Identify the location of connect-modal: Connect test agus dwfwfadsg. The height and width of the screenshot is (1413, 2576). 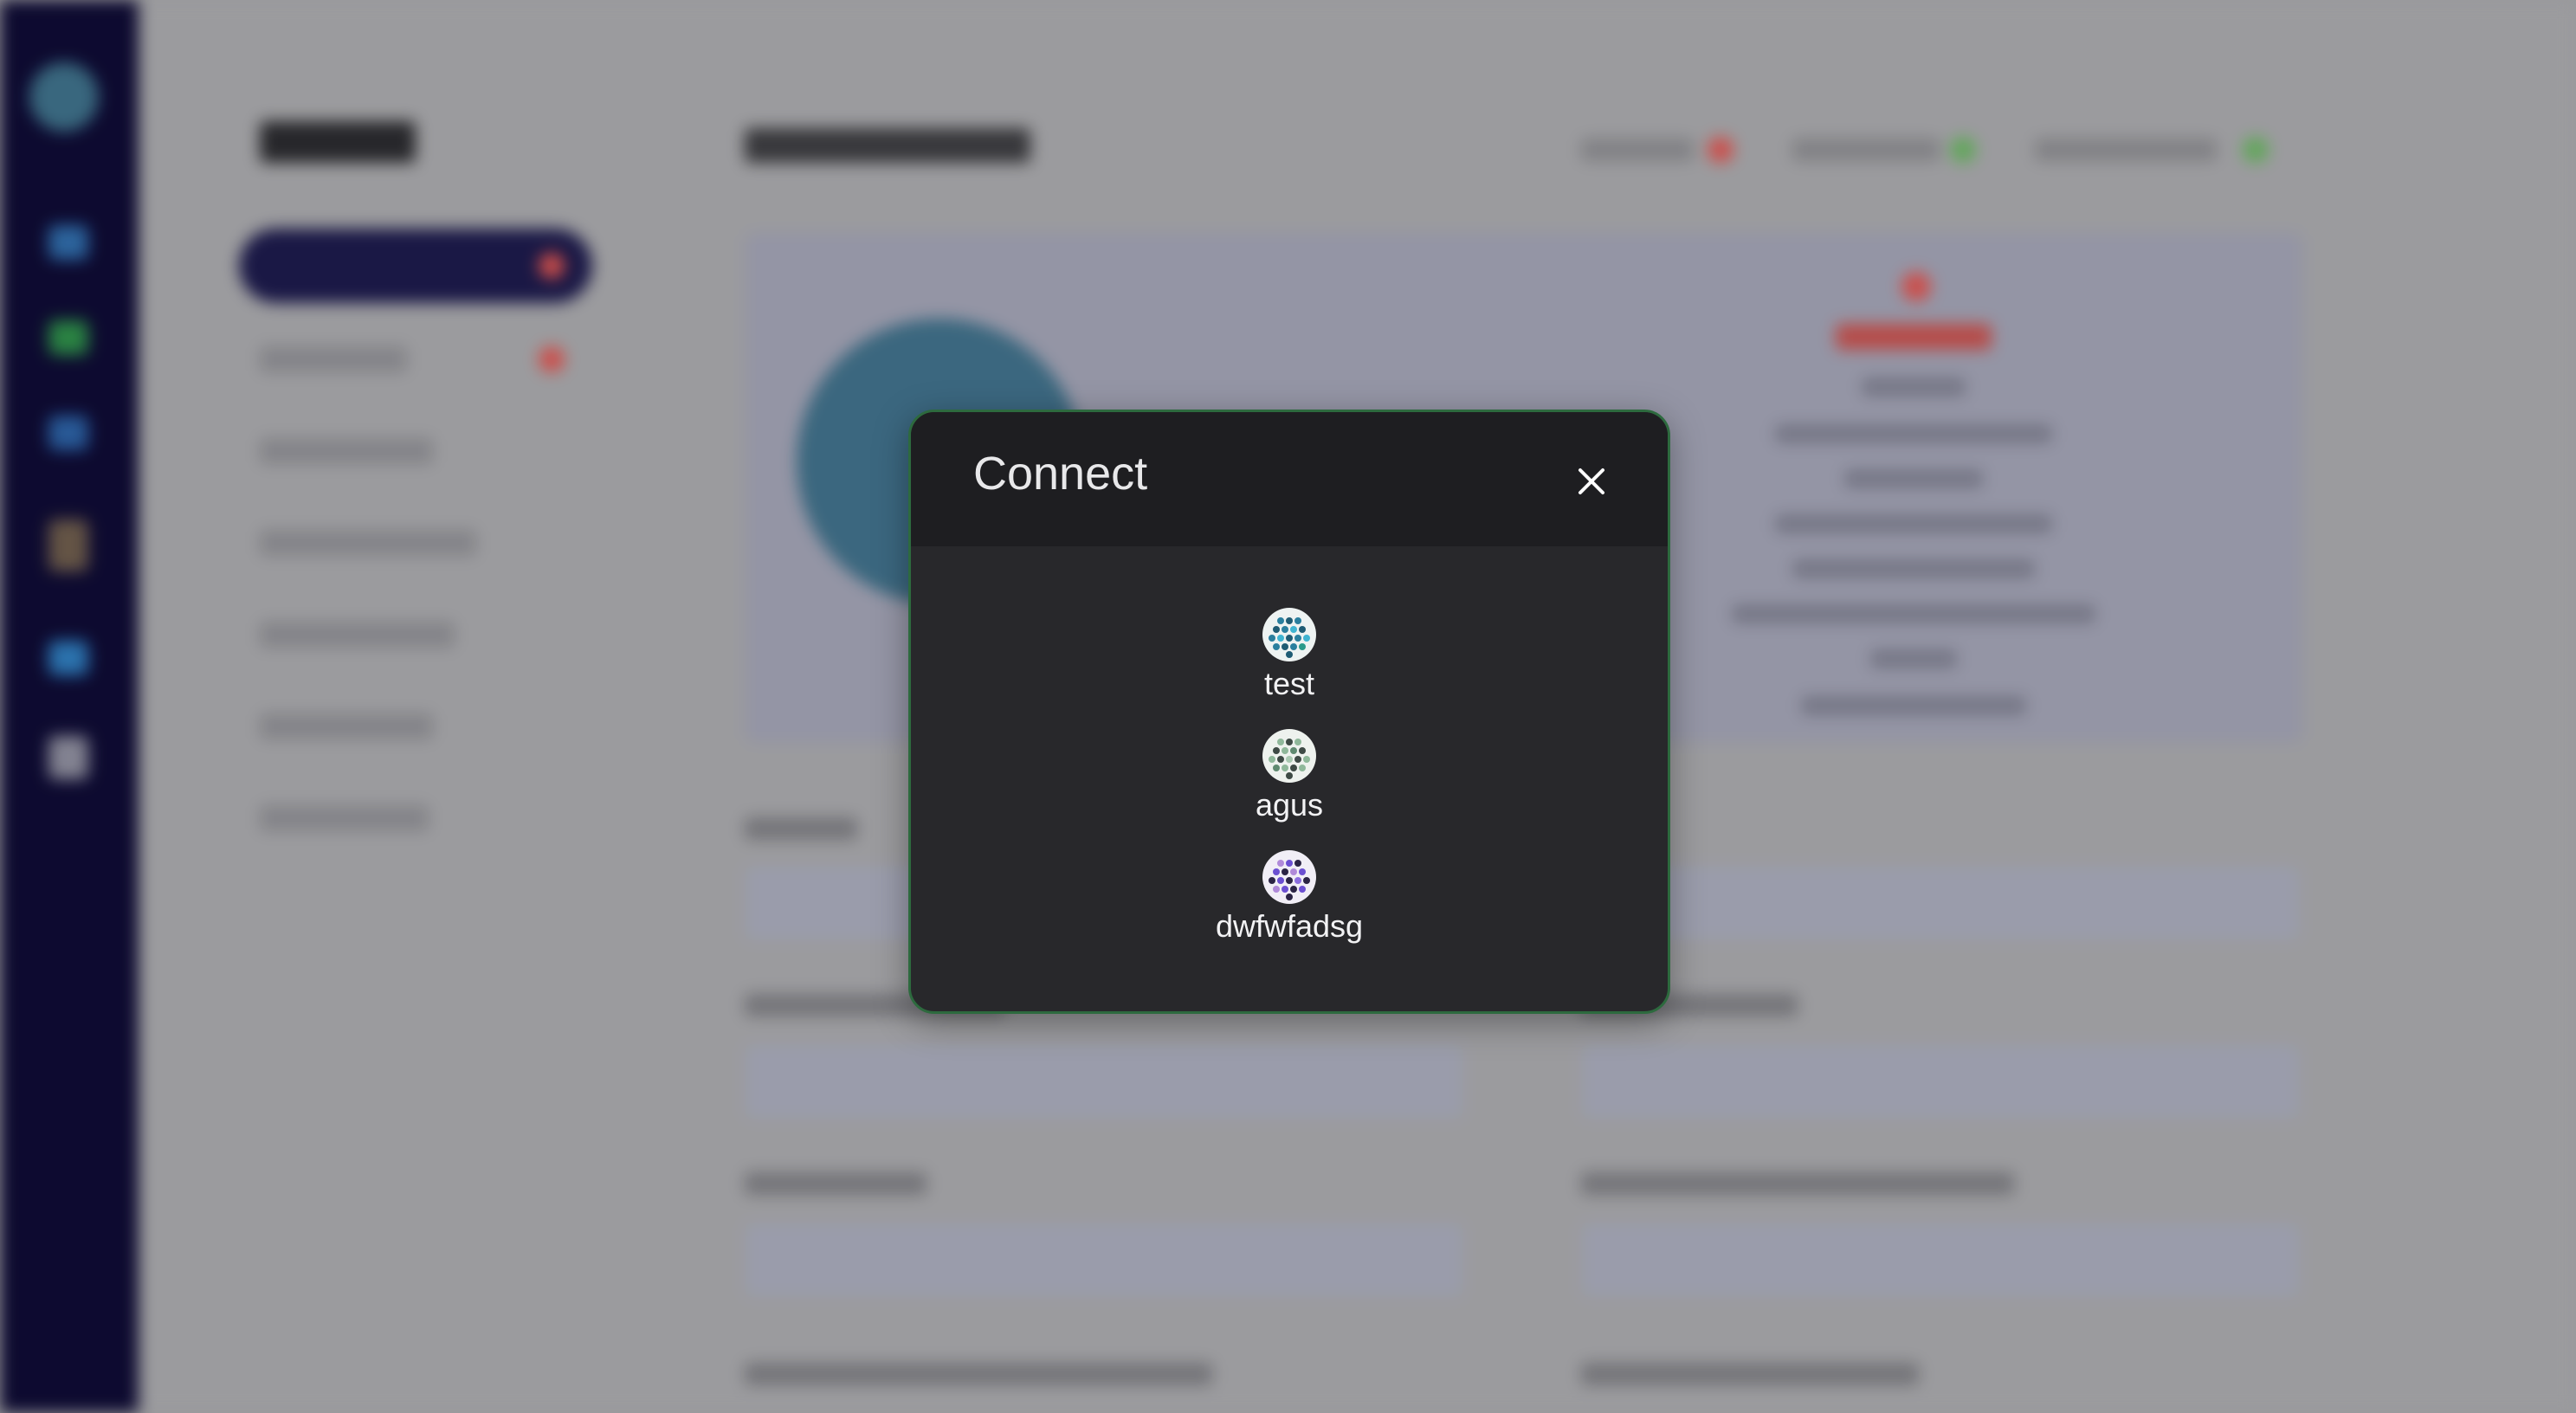
(1289, 712).